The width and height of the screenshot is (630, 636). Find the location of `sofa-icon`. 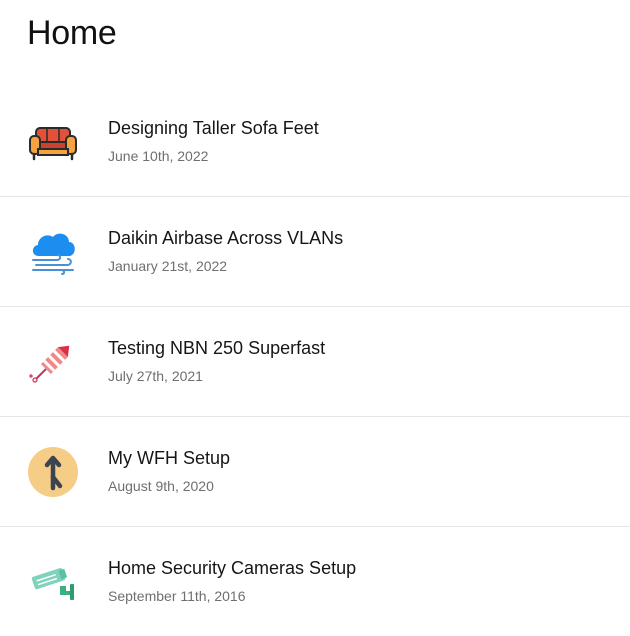

sofa-icon is located at coordinates (53, 142).